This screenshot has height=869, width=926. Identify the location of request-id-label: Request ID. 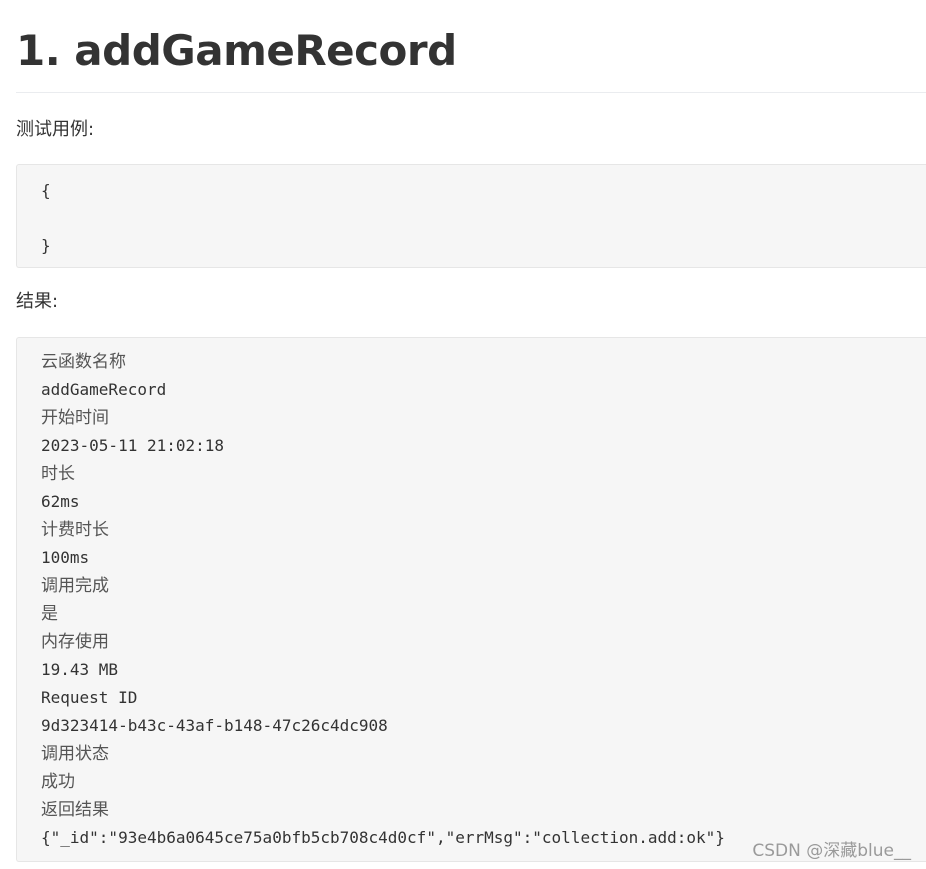
(89, 697).